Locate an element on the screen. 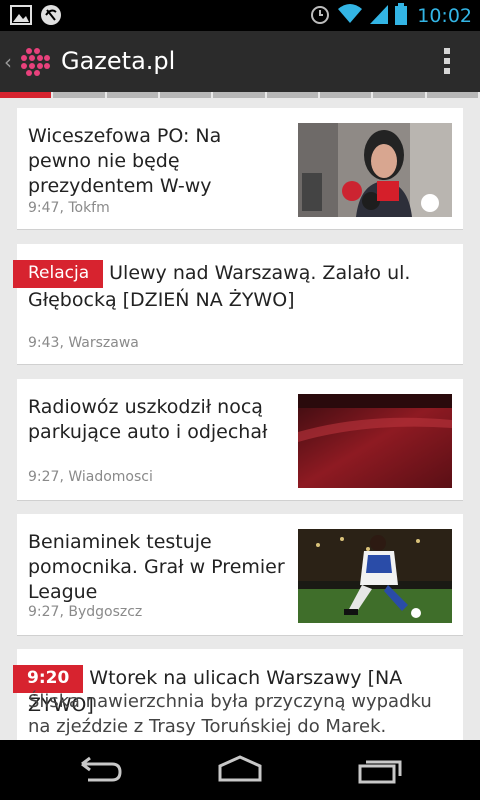  up-caret-icon: ‹ is located at coordinates (8, 62).